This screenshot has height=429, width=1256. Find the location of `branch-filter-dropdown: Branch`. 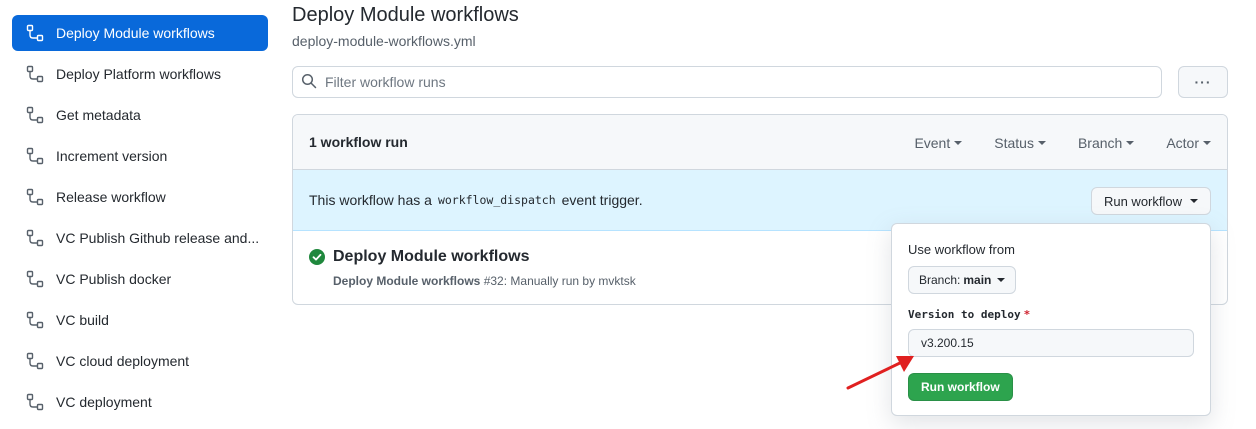

branch-filter-dropdown: Branch is located at coordinates (1106, 142).